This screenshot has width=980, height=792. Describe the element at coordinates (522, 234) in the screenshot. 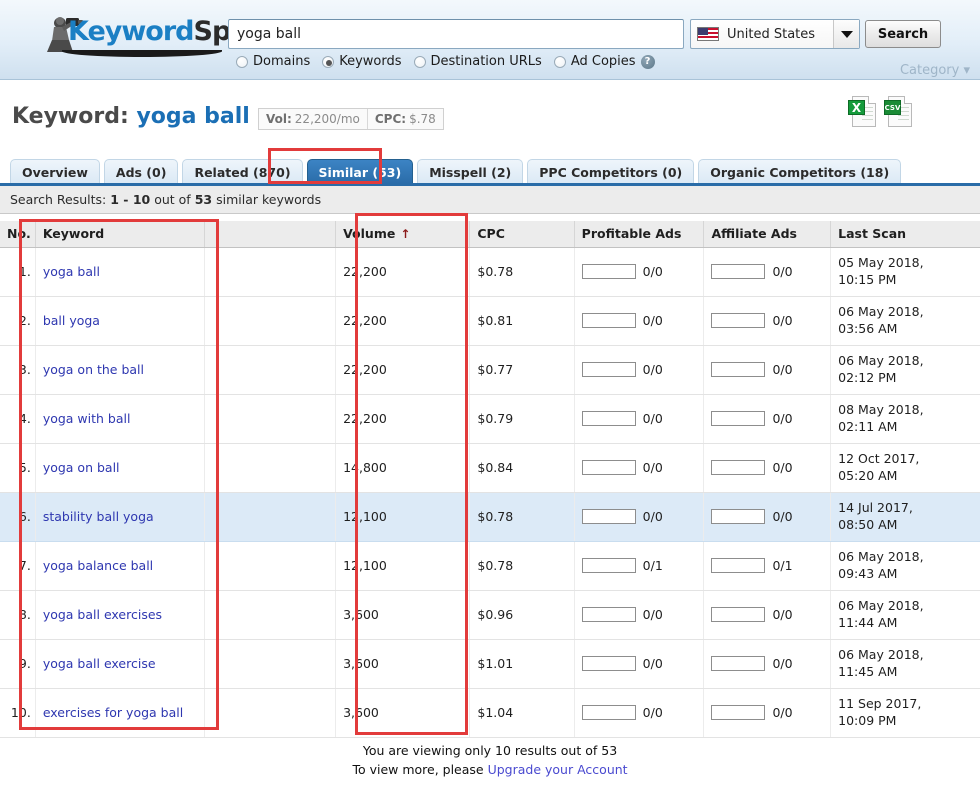

I see `column-header-cpc: CPC` at that location.